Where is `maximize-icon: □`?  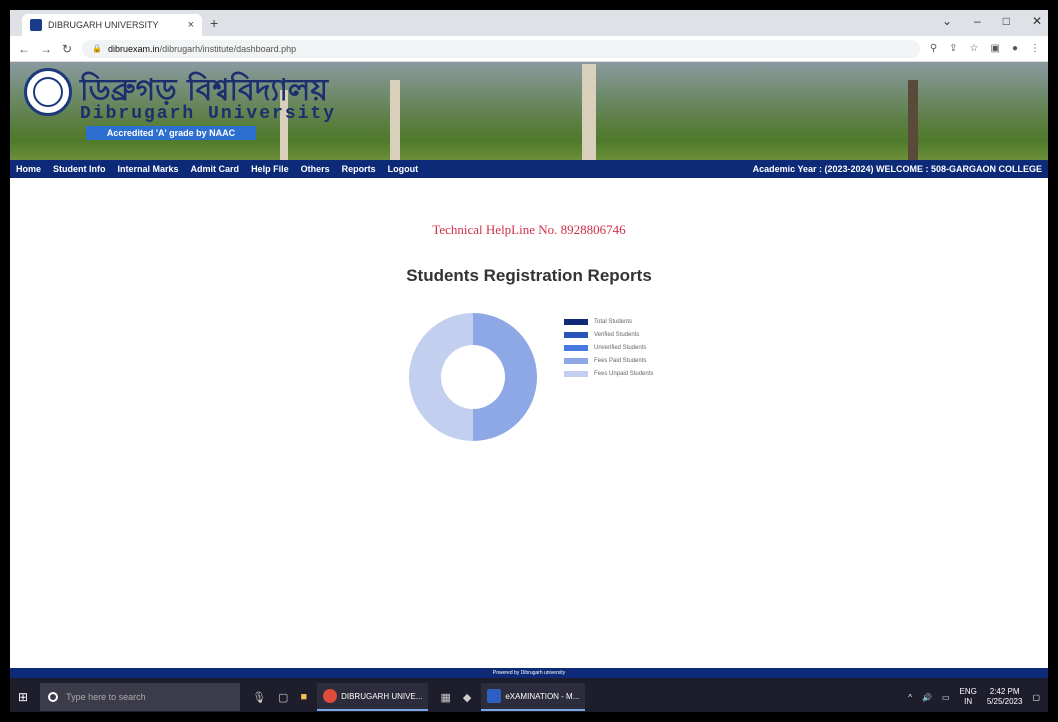 maximize-icon: □ is located at coordinates (1006, 21).